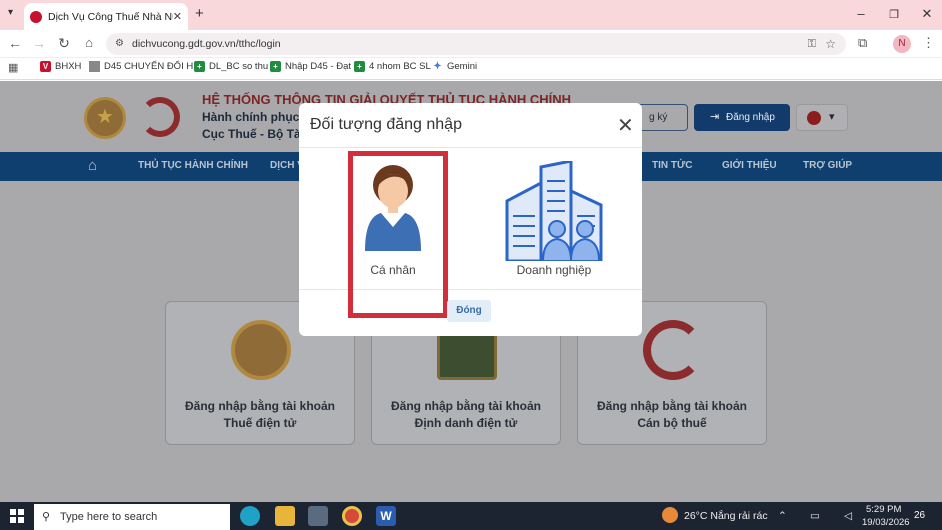 The height and width of the screenshot is (530, 942). What do you see at coordinates (36, 16) in the screenshot?
I see `site-favicon-icon` at bounding box center [36, 16].